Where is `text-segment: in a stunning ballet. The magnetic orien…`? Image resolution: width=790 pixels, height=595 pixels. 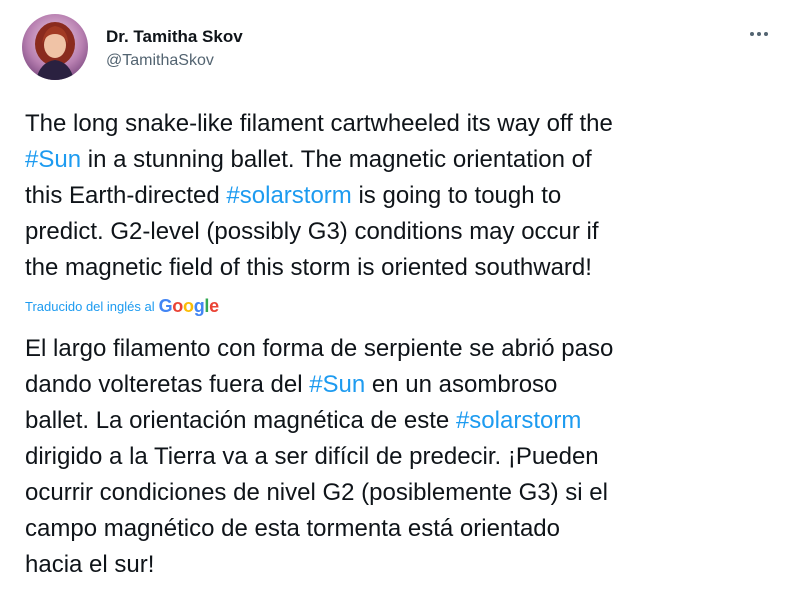
text-segment: in a stunning ballet. The magnetic orien… is located at coordinates (336, 159).